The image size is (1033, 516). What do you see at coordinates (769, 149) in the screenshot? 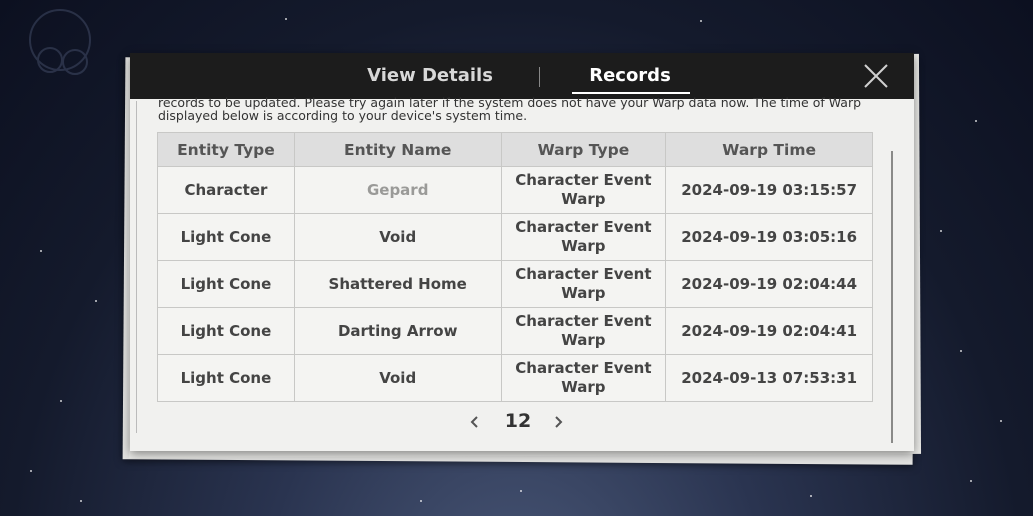
I see `column-header-warp-time: Warp Time` at bounding box center [769, 149].